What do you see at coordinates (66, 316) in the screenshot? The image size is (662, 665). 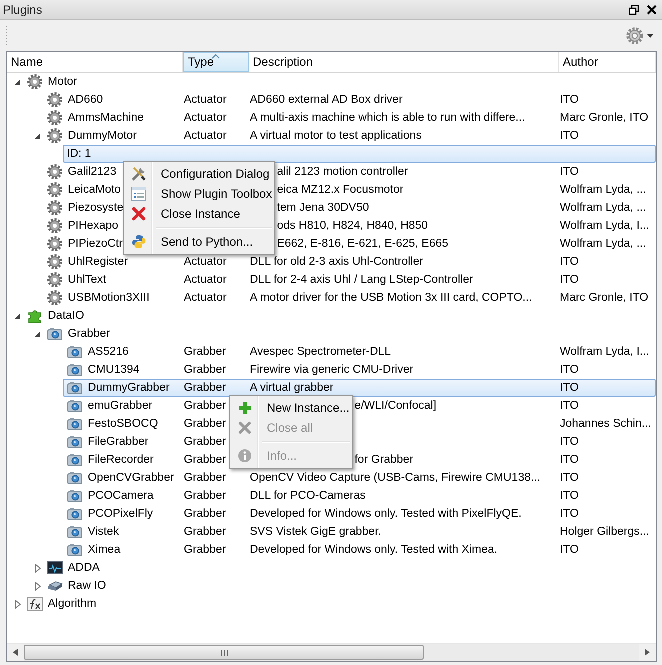 I see `plugin-name: DataIO` at bounding box center [66, 316].